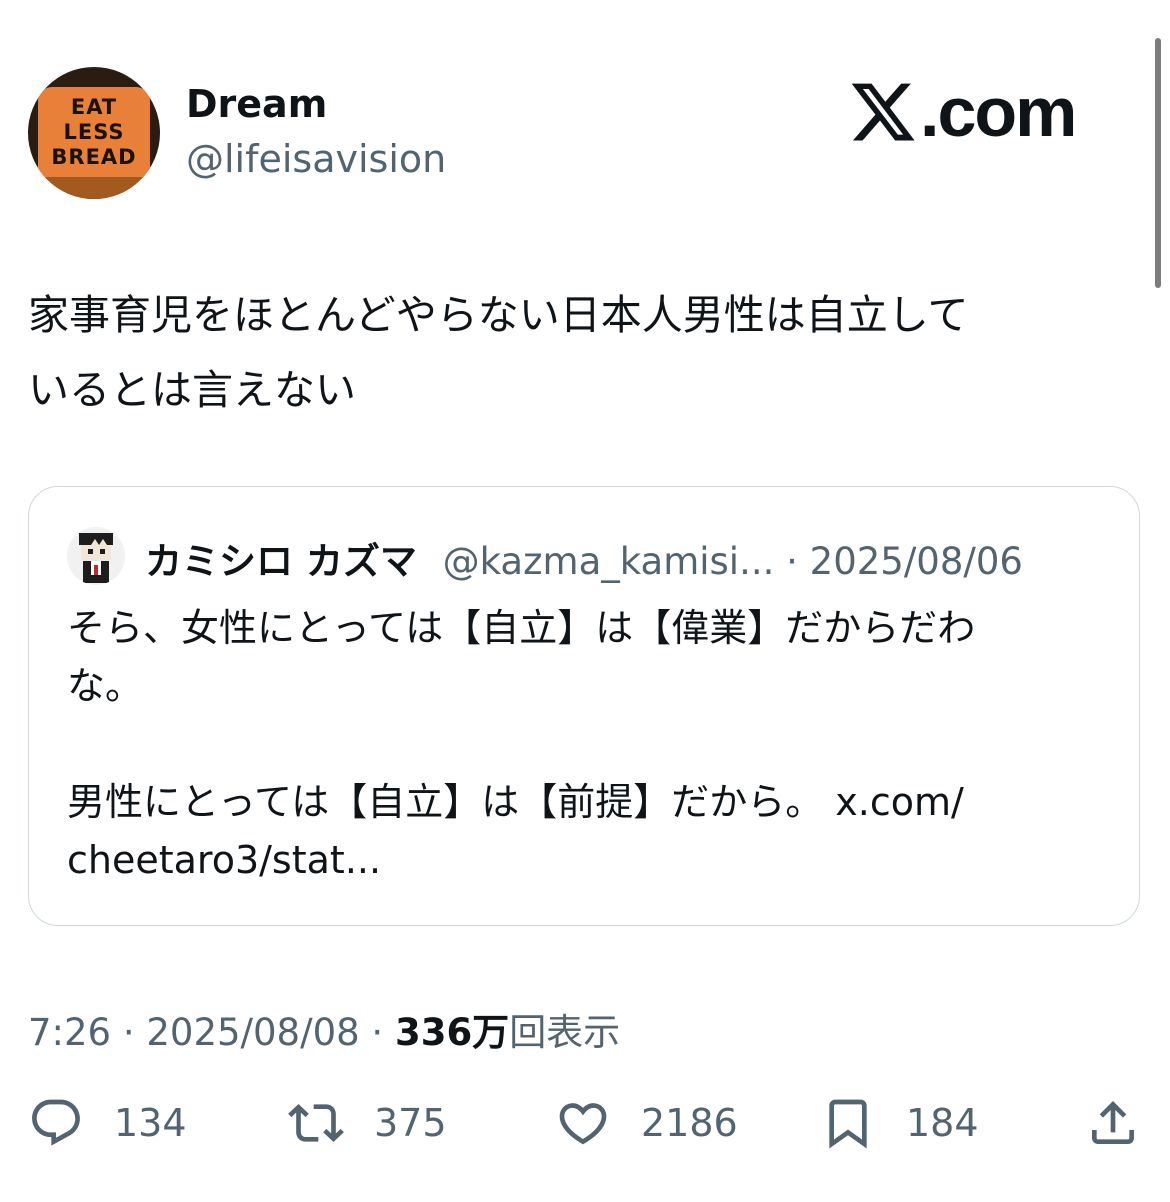 The height and width of the screenshot is (1202, 1170). Describe the element at coordinates (916, 561) in the screenshot. I see `quote-date: 2025/08/06` at that location.